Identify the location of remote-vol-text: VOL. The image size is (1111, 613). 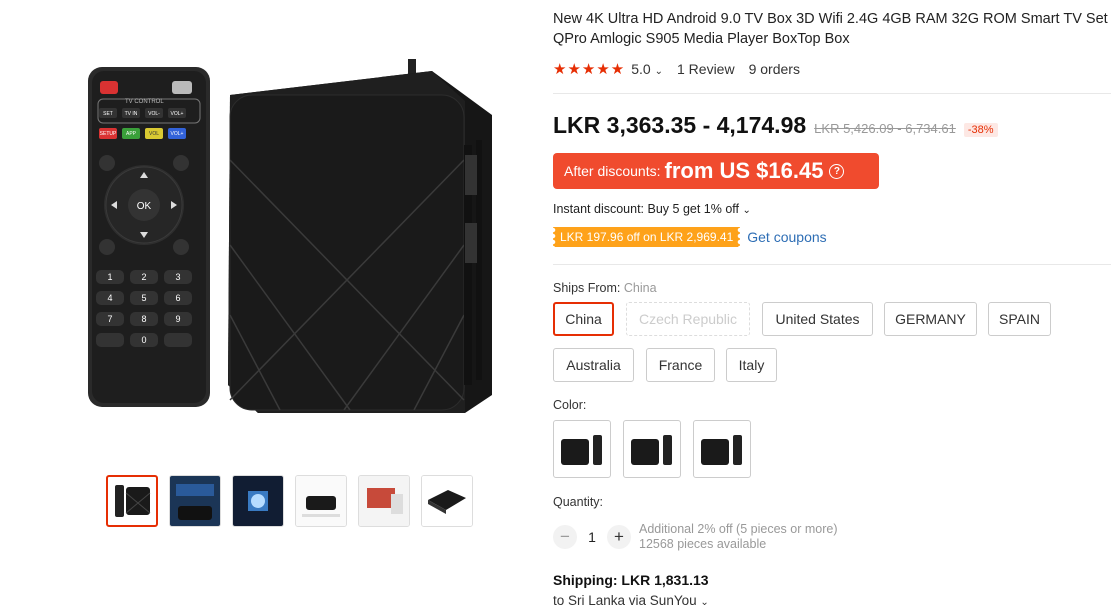
(154, 134).